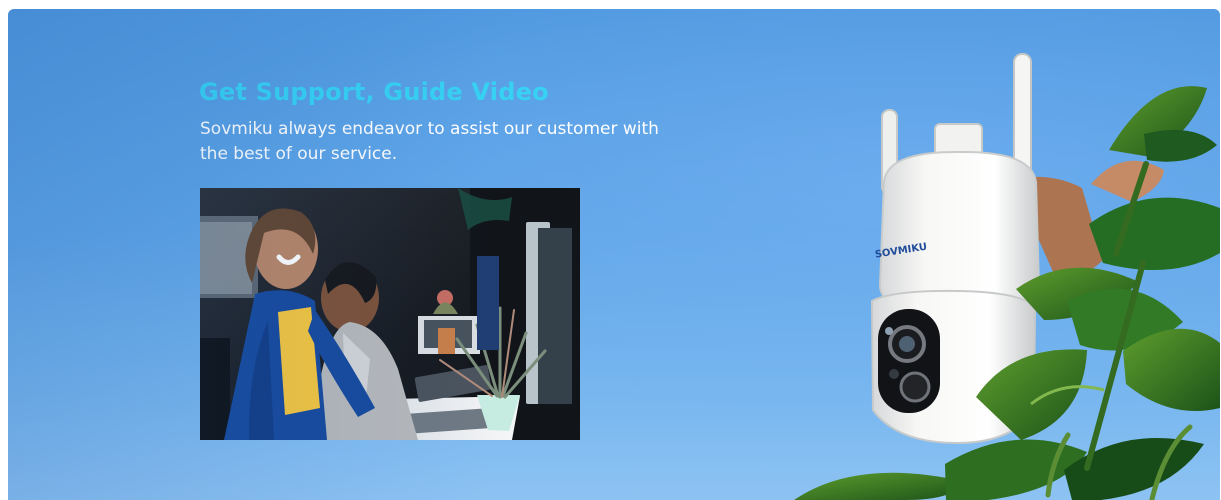 The width and height of the screenshot is (1221, 500). What do you see at coordinates (374, 92) in the screenshot?
I see `support-headline: Get Support, Guide Video` at bounding box center [374, 92].